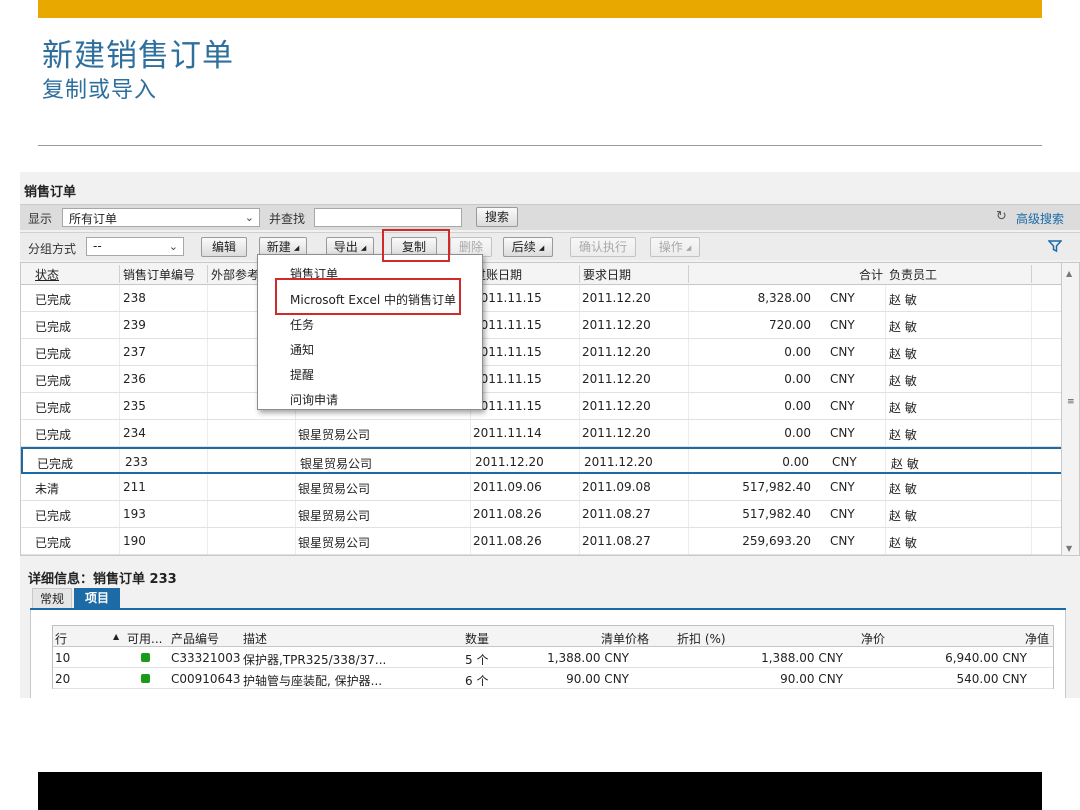  What do you see at coordinates (134, 433) in the screenshot?
I see `order-number-link: 234` at bounding box center [134, 433].